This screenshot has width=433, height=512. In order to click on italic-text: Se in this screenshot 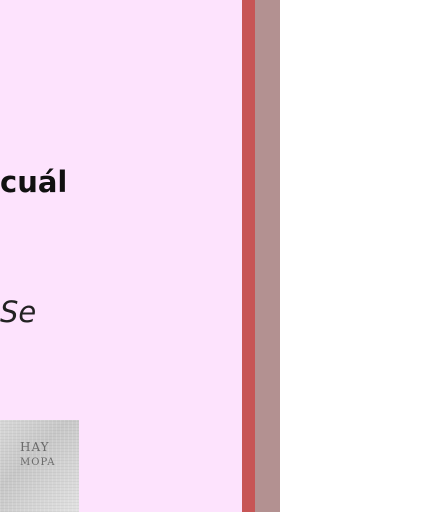, I will do `click(18, 312)`.